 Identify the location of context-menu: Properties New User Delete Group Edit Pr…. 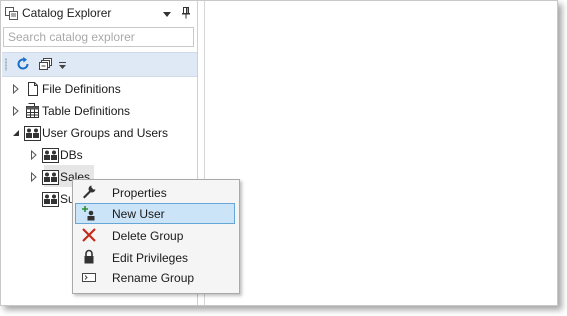
(156, 236).